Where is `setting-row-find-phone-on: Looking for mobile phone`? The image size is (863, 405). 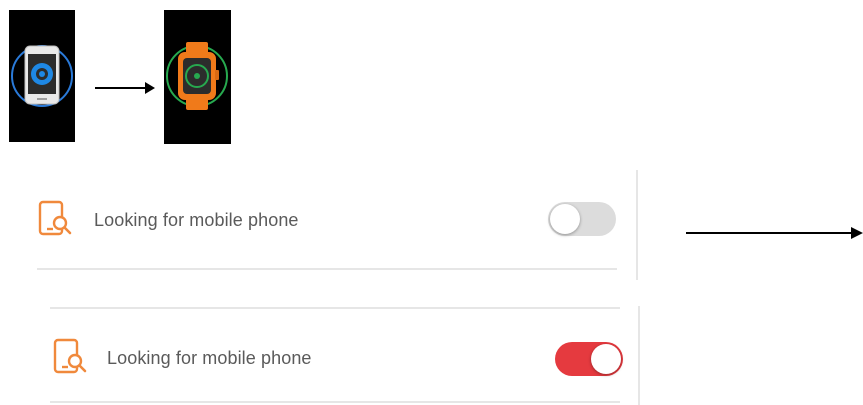
setting-row-find-phone-on: Looking for mobile phone is located at coordinates (340, 358).